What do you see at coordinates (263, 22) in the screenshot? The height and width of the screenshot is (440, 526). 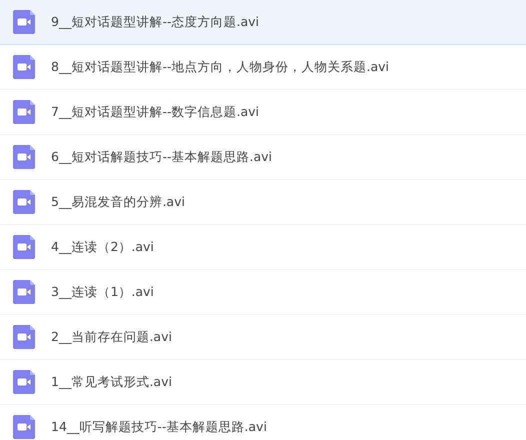 I see `file-row: 9__短对话题型讲解--态度方向题.avi` at bounding box center [263, 22].